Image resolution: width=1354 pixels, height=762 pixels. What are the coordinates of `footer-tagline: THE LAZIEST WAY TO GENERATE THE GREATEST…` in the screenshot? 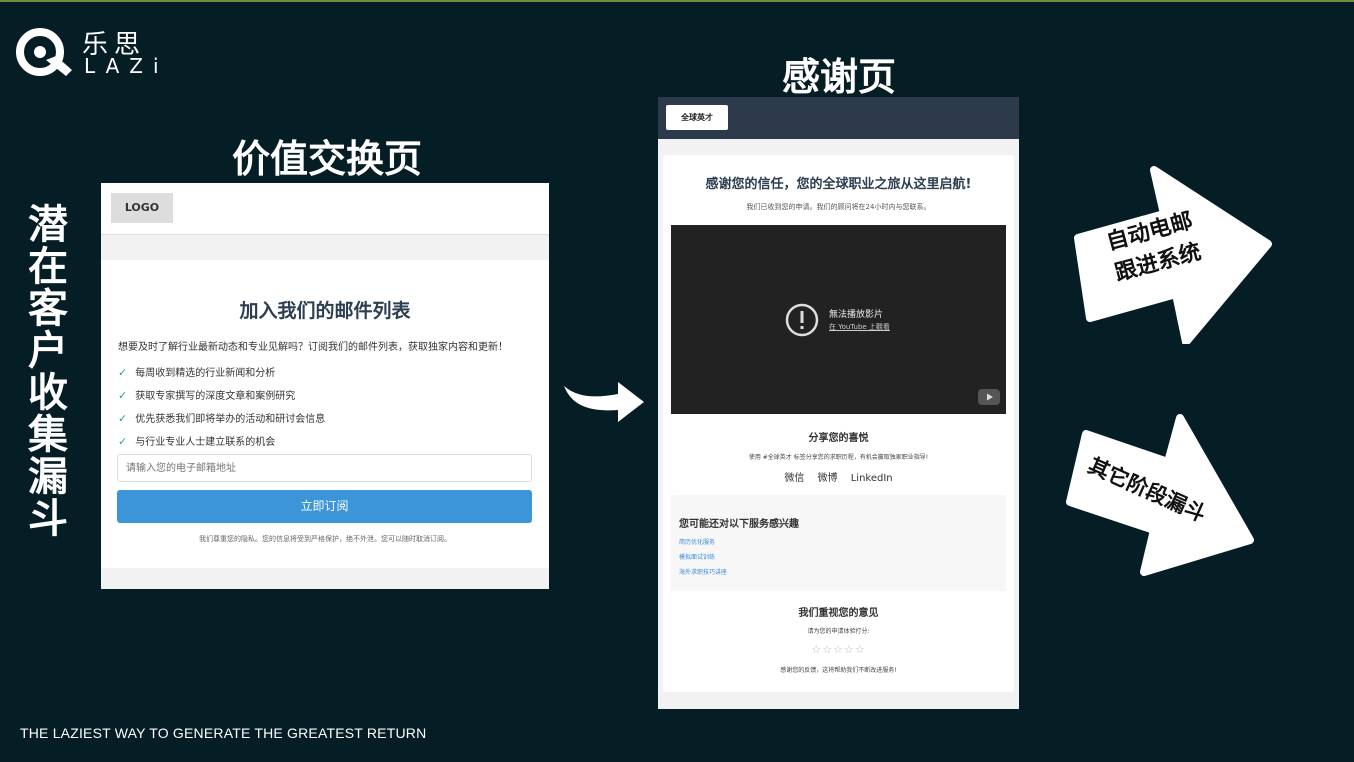 It's located at (223, 733).